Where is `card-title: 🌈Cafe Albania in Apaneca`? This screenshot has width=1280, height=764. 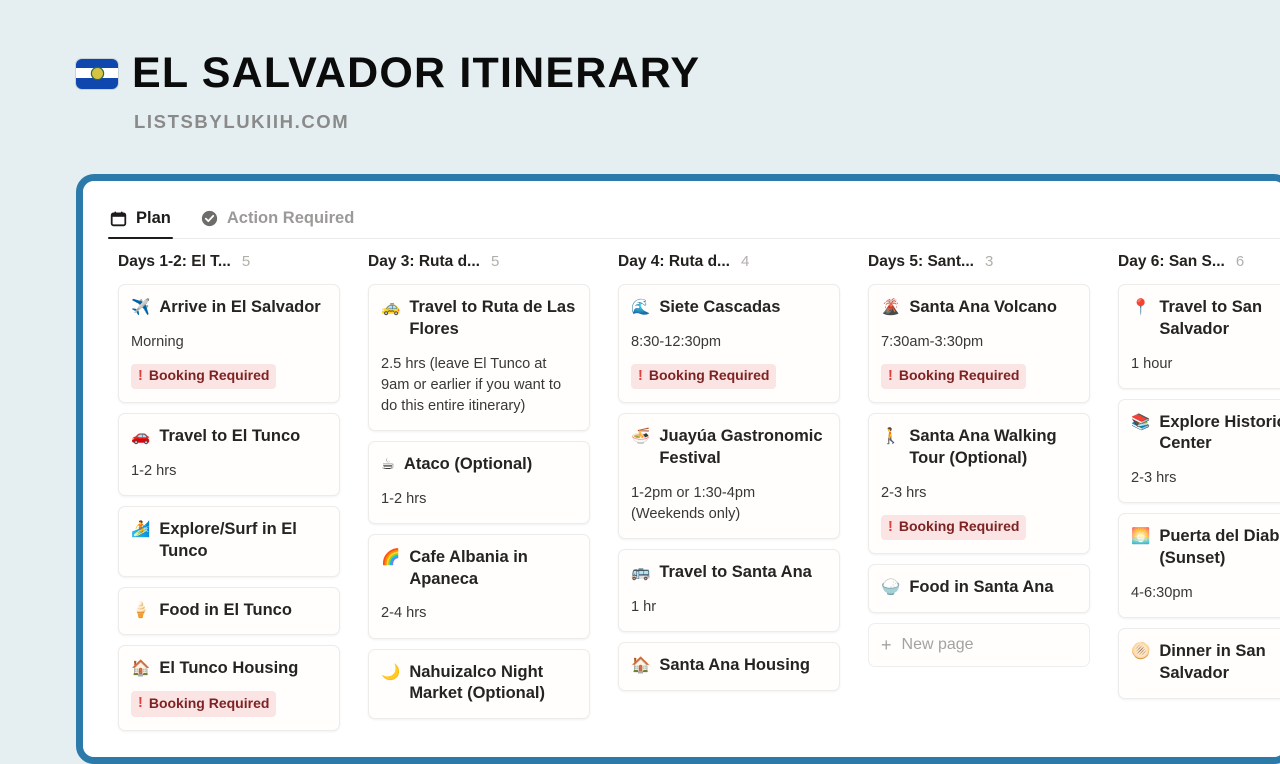
card-title: 🌈Cafe Albania in Apaneca is located at coordinates (479, 569).